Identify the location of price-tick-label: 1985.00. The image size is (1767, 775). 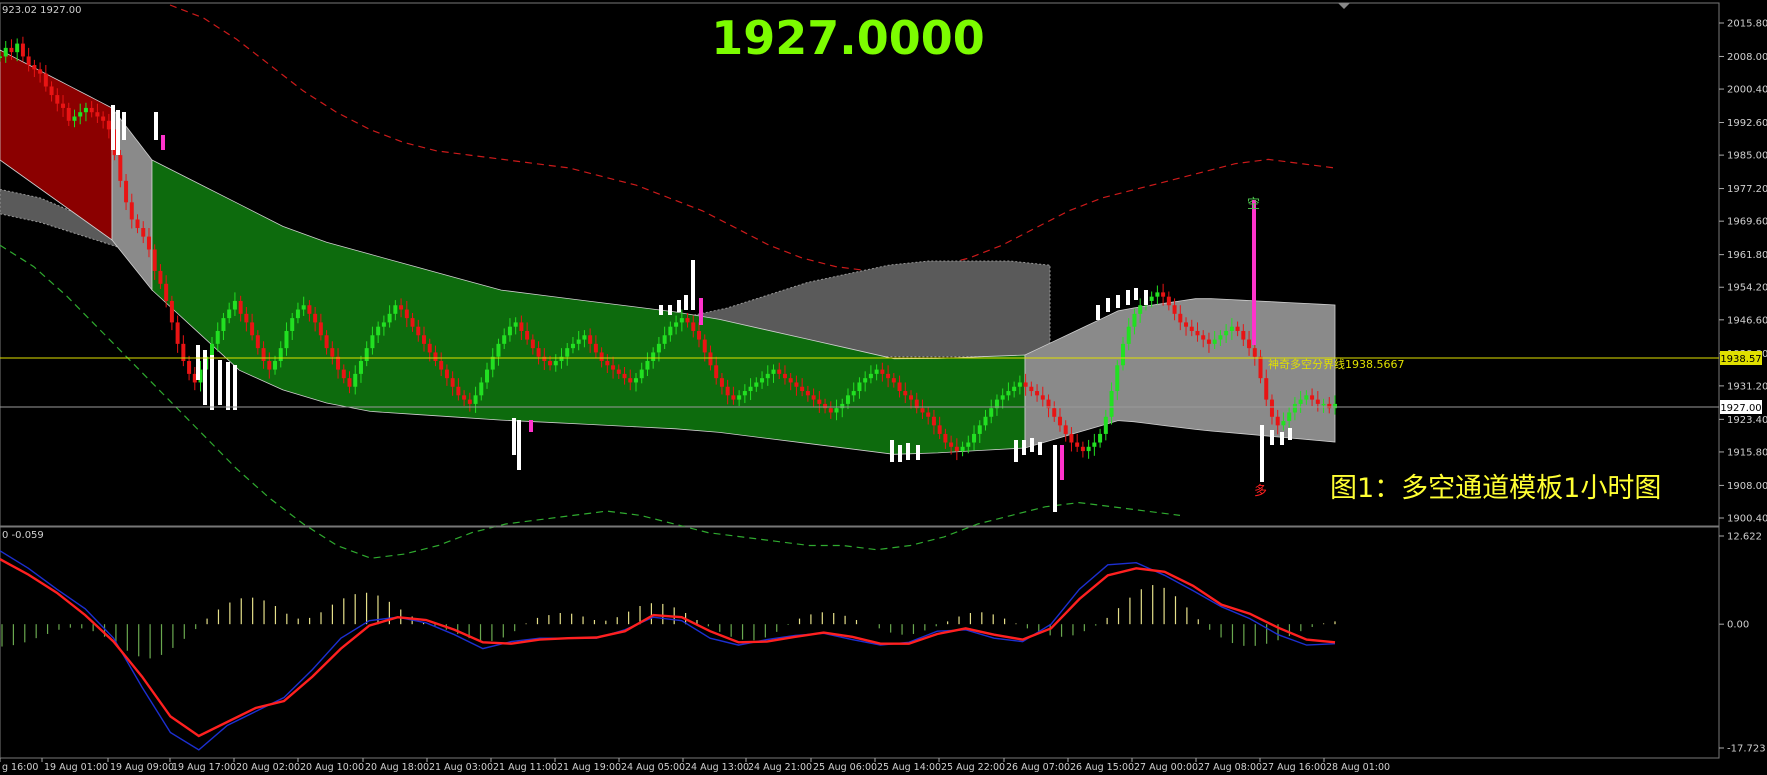
(1747, 156).